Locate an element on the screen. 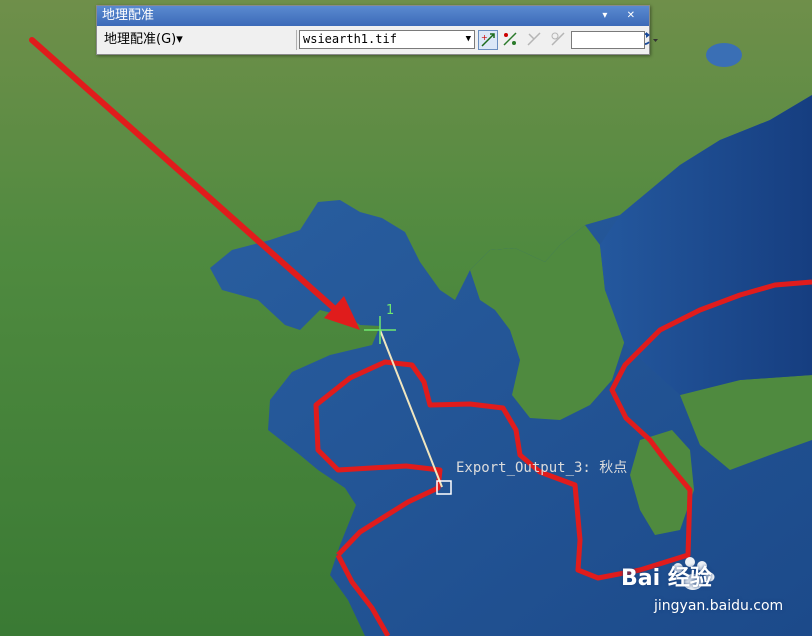  georeferencing-menu-label: 地理配准(G) is located at coordinates (140, 39).